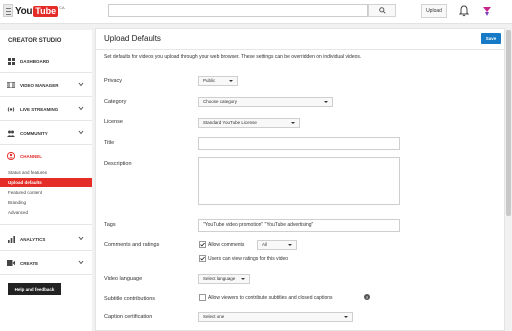  I want to click on description-label: Description, so click(118, 164).